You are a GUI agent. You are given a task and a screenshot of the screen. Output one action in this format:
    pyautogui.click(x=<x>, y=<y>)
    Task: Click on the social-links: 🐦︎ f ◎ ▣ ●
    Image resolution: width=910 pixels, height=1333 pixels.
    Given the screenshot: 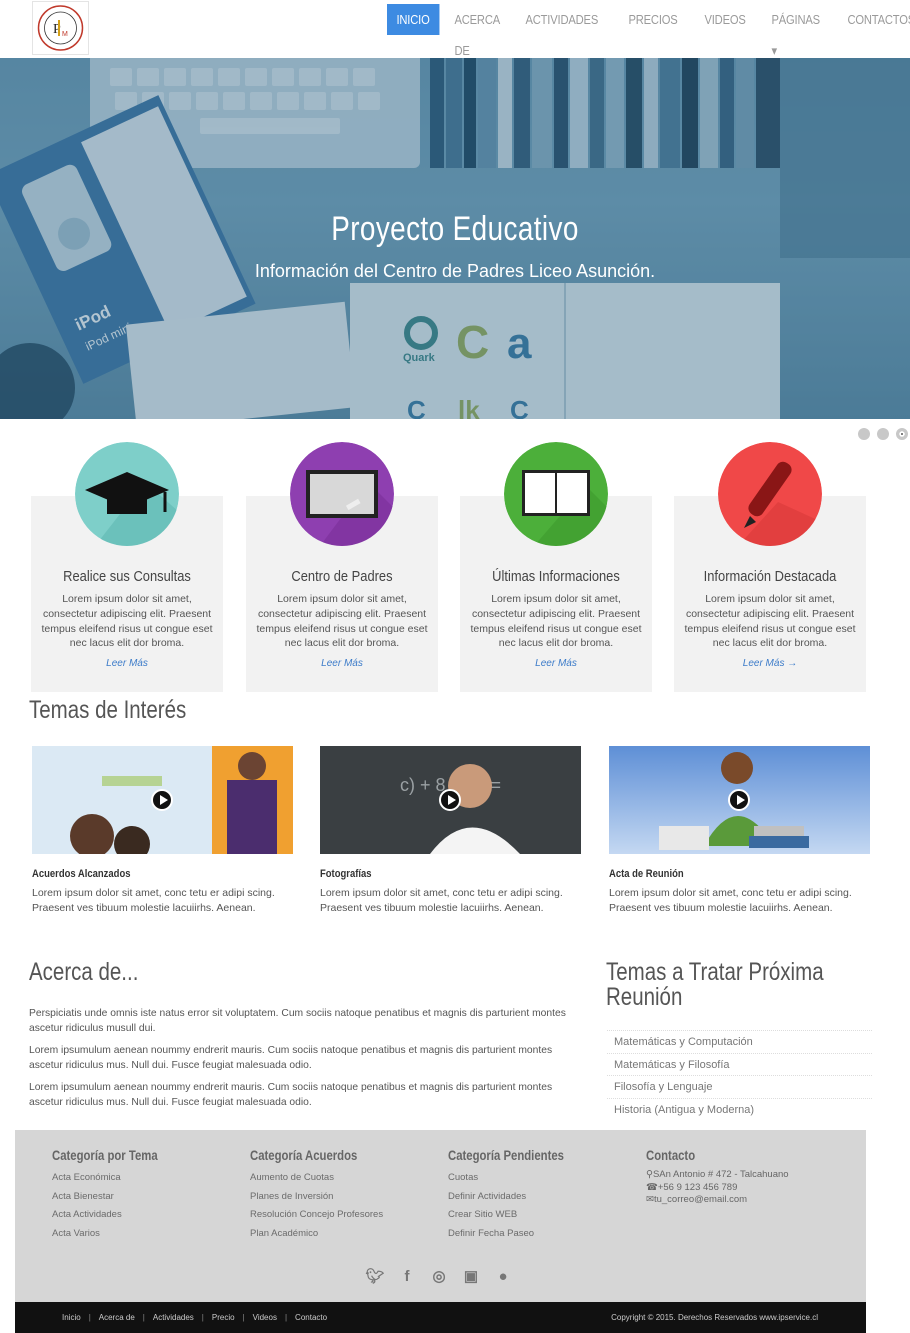 What is the action you would take?
    pyautogui.click(x=439, y=1277)
    